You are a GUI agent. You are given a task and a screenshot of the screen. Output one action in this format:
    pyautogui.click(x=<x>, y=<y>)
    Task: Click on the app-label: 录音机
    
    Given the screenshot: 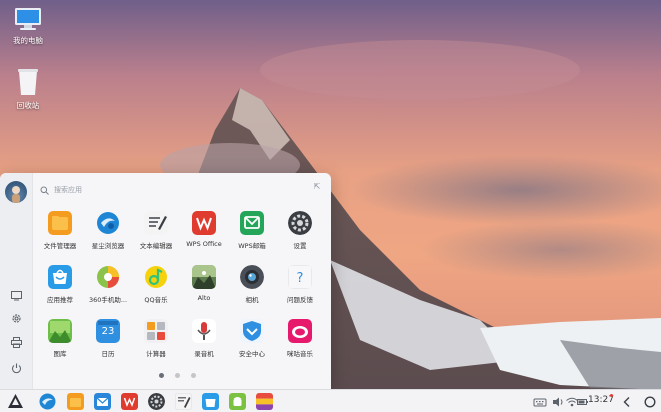 What is the action you would take?
    pyautogui.click(x=204, y=354)
    